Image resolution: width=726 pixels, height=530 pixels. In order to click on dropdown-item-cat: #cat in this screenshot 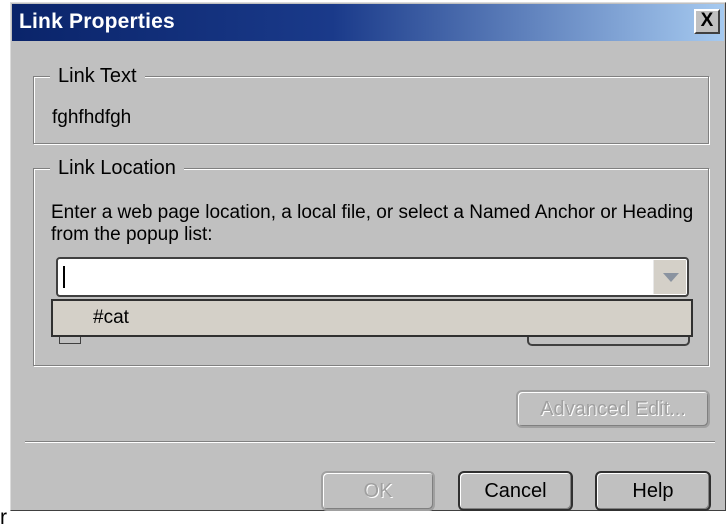, I will do `click(111, 318)`.